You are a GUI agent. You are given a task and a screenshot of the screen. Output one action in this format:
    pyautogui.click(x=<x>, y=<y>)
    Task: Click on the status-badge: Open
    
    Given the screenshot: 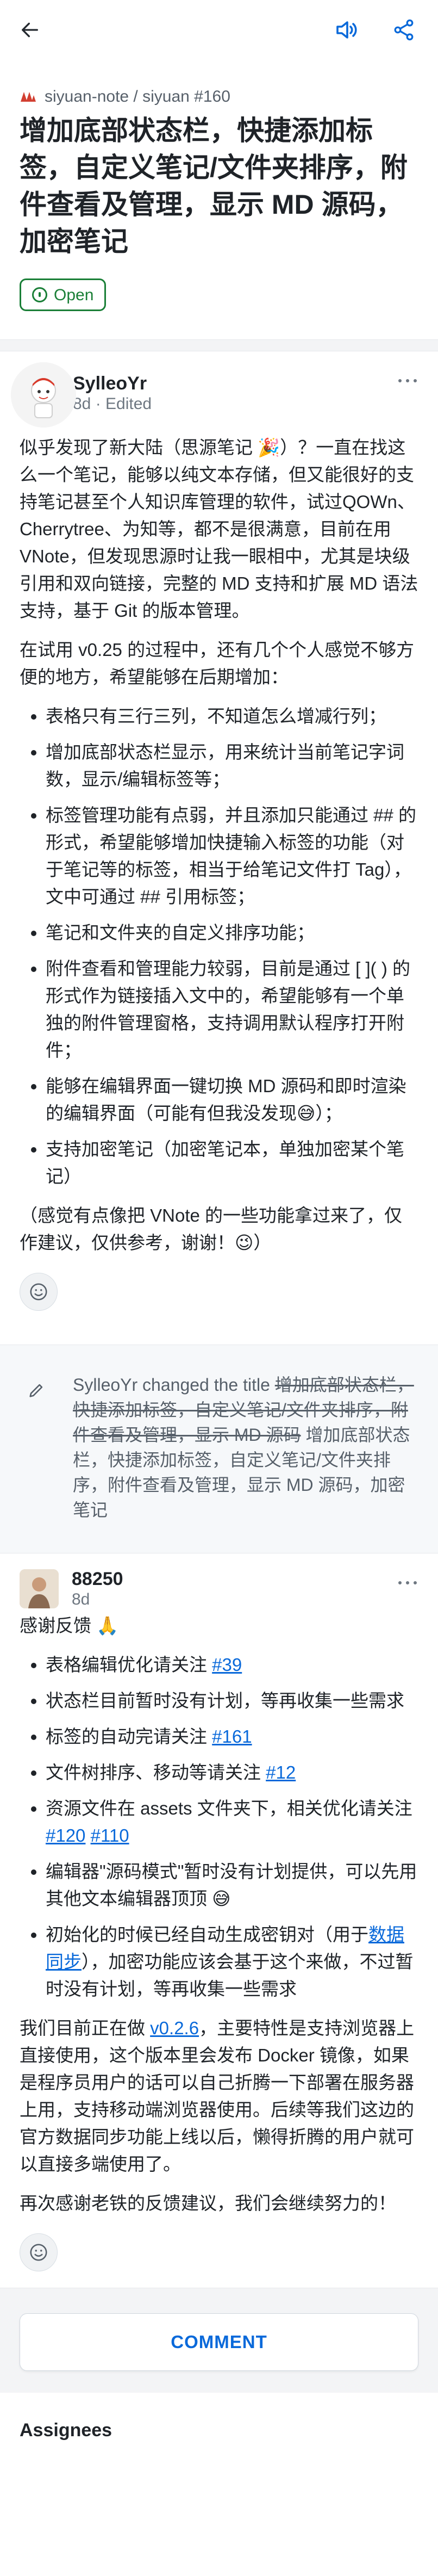 What is the action you would take?
    pyautogui.click(x=63, y=294)
    